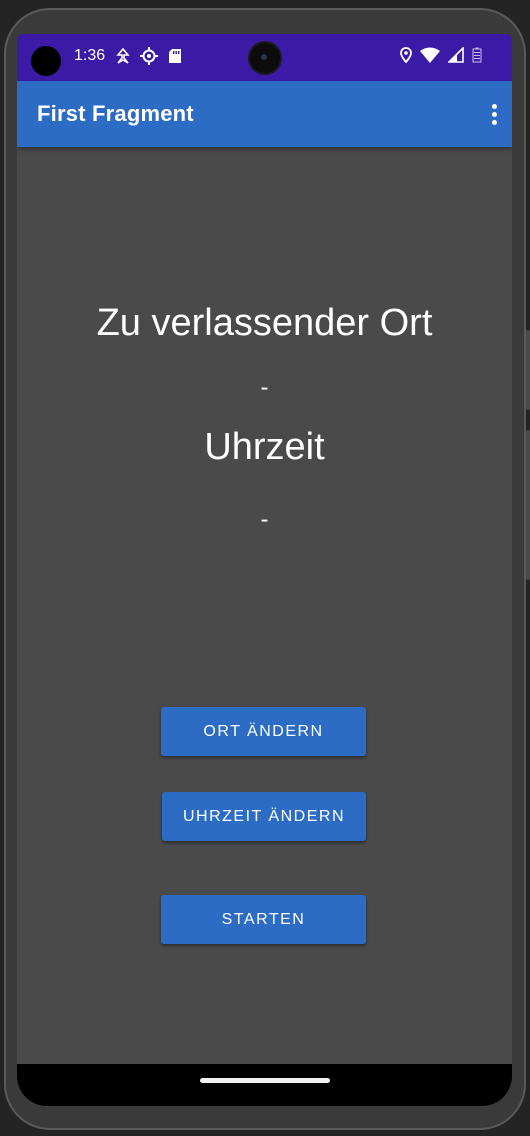 Image resolution: width=530 pixels, height=1136 pixels. Describe the element at coordinates (123, 56) in the screenshot. I see `navigation-icon` at that location.